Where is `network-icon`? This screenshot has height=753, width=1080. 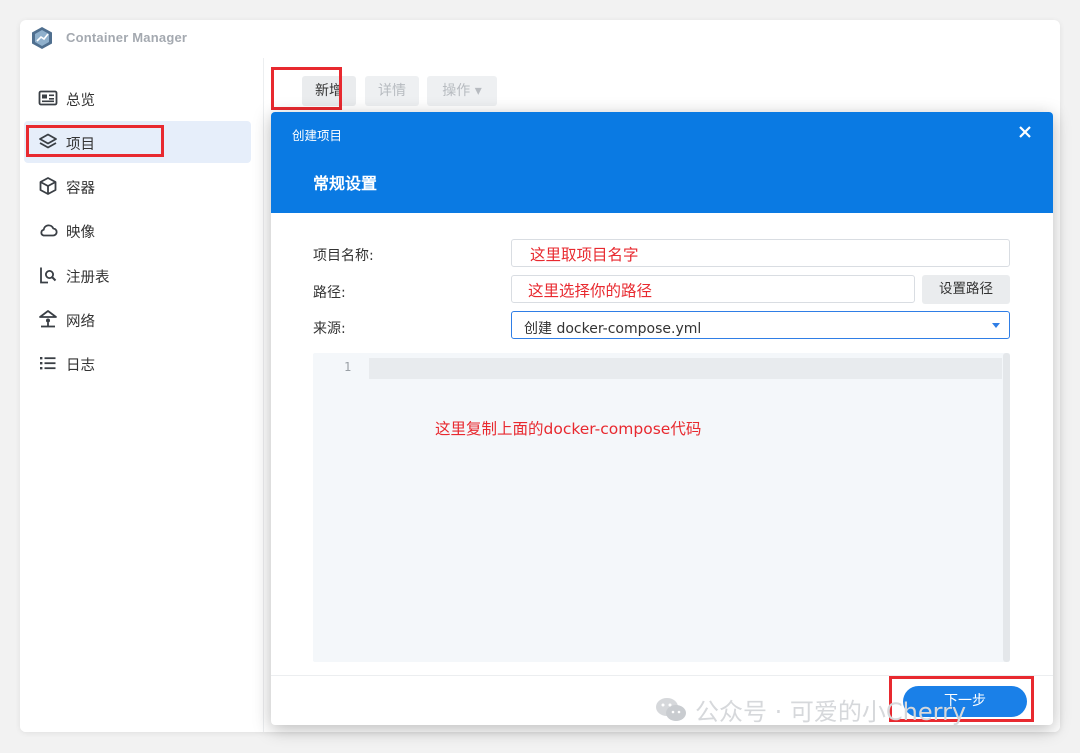 network-icon is located at coordinates (48, 319).